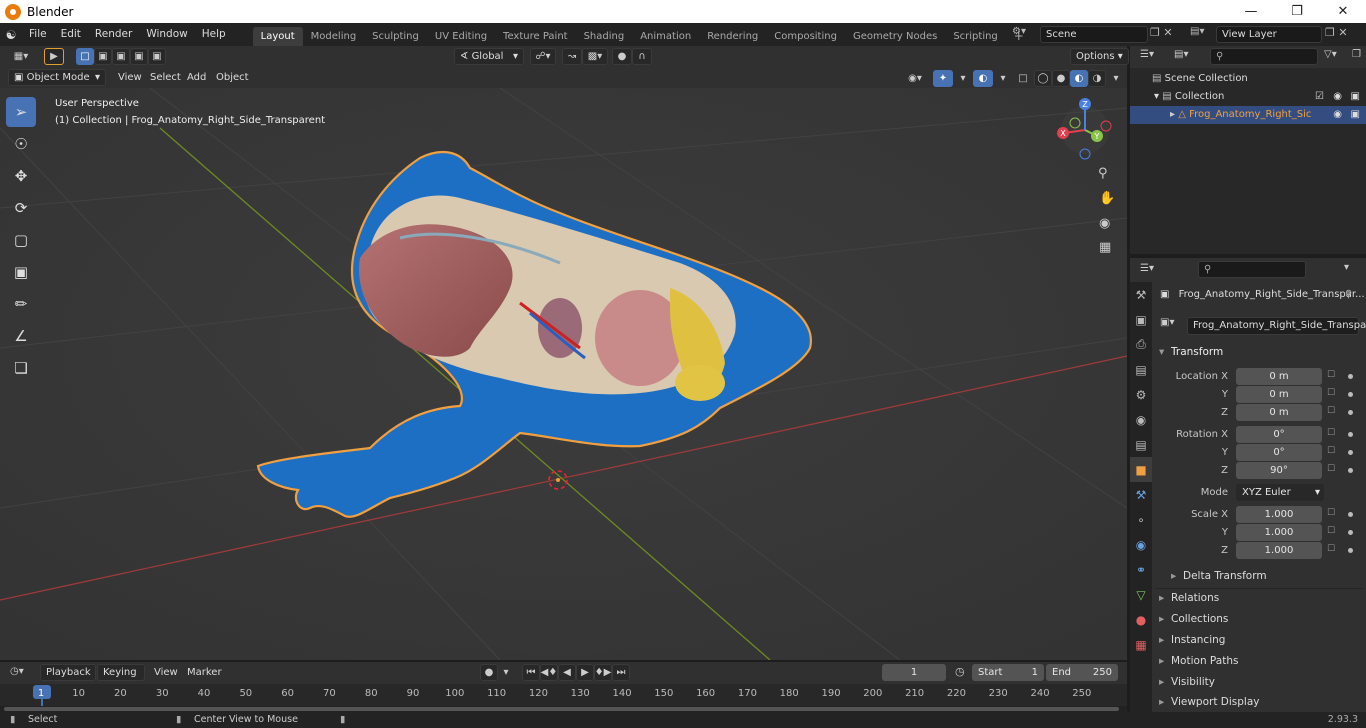 Image resolution: width=1366 pixels, height=728 pixels. What do you see at coordinates (1141, 644) in the screenshot?
I see `texture-tab-icon: ▦` at bounding box center [1141, 644].